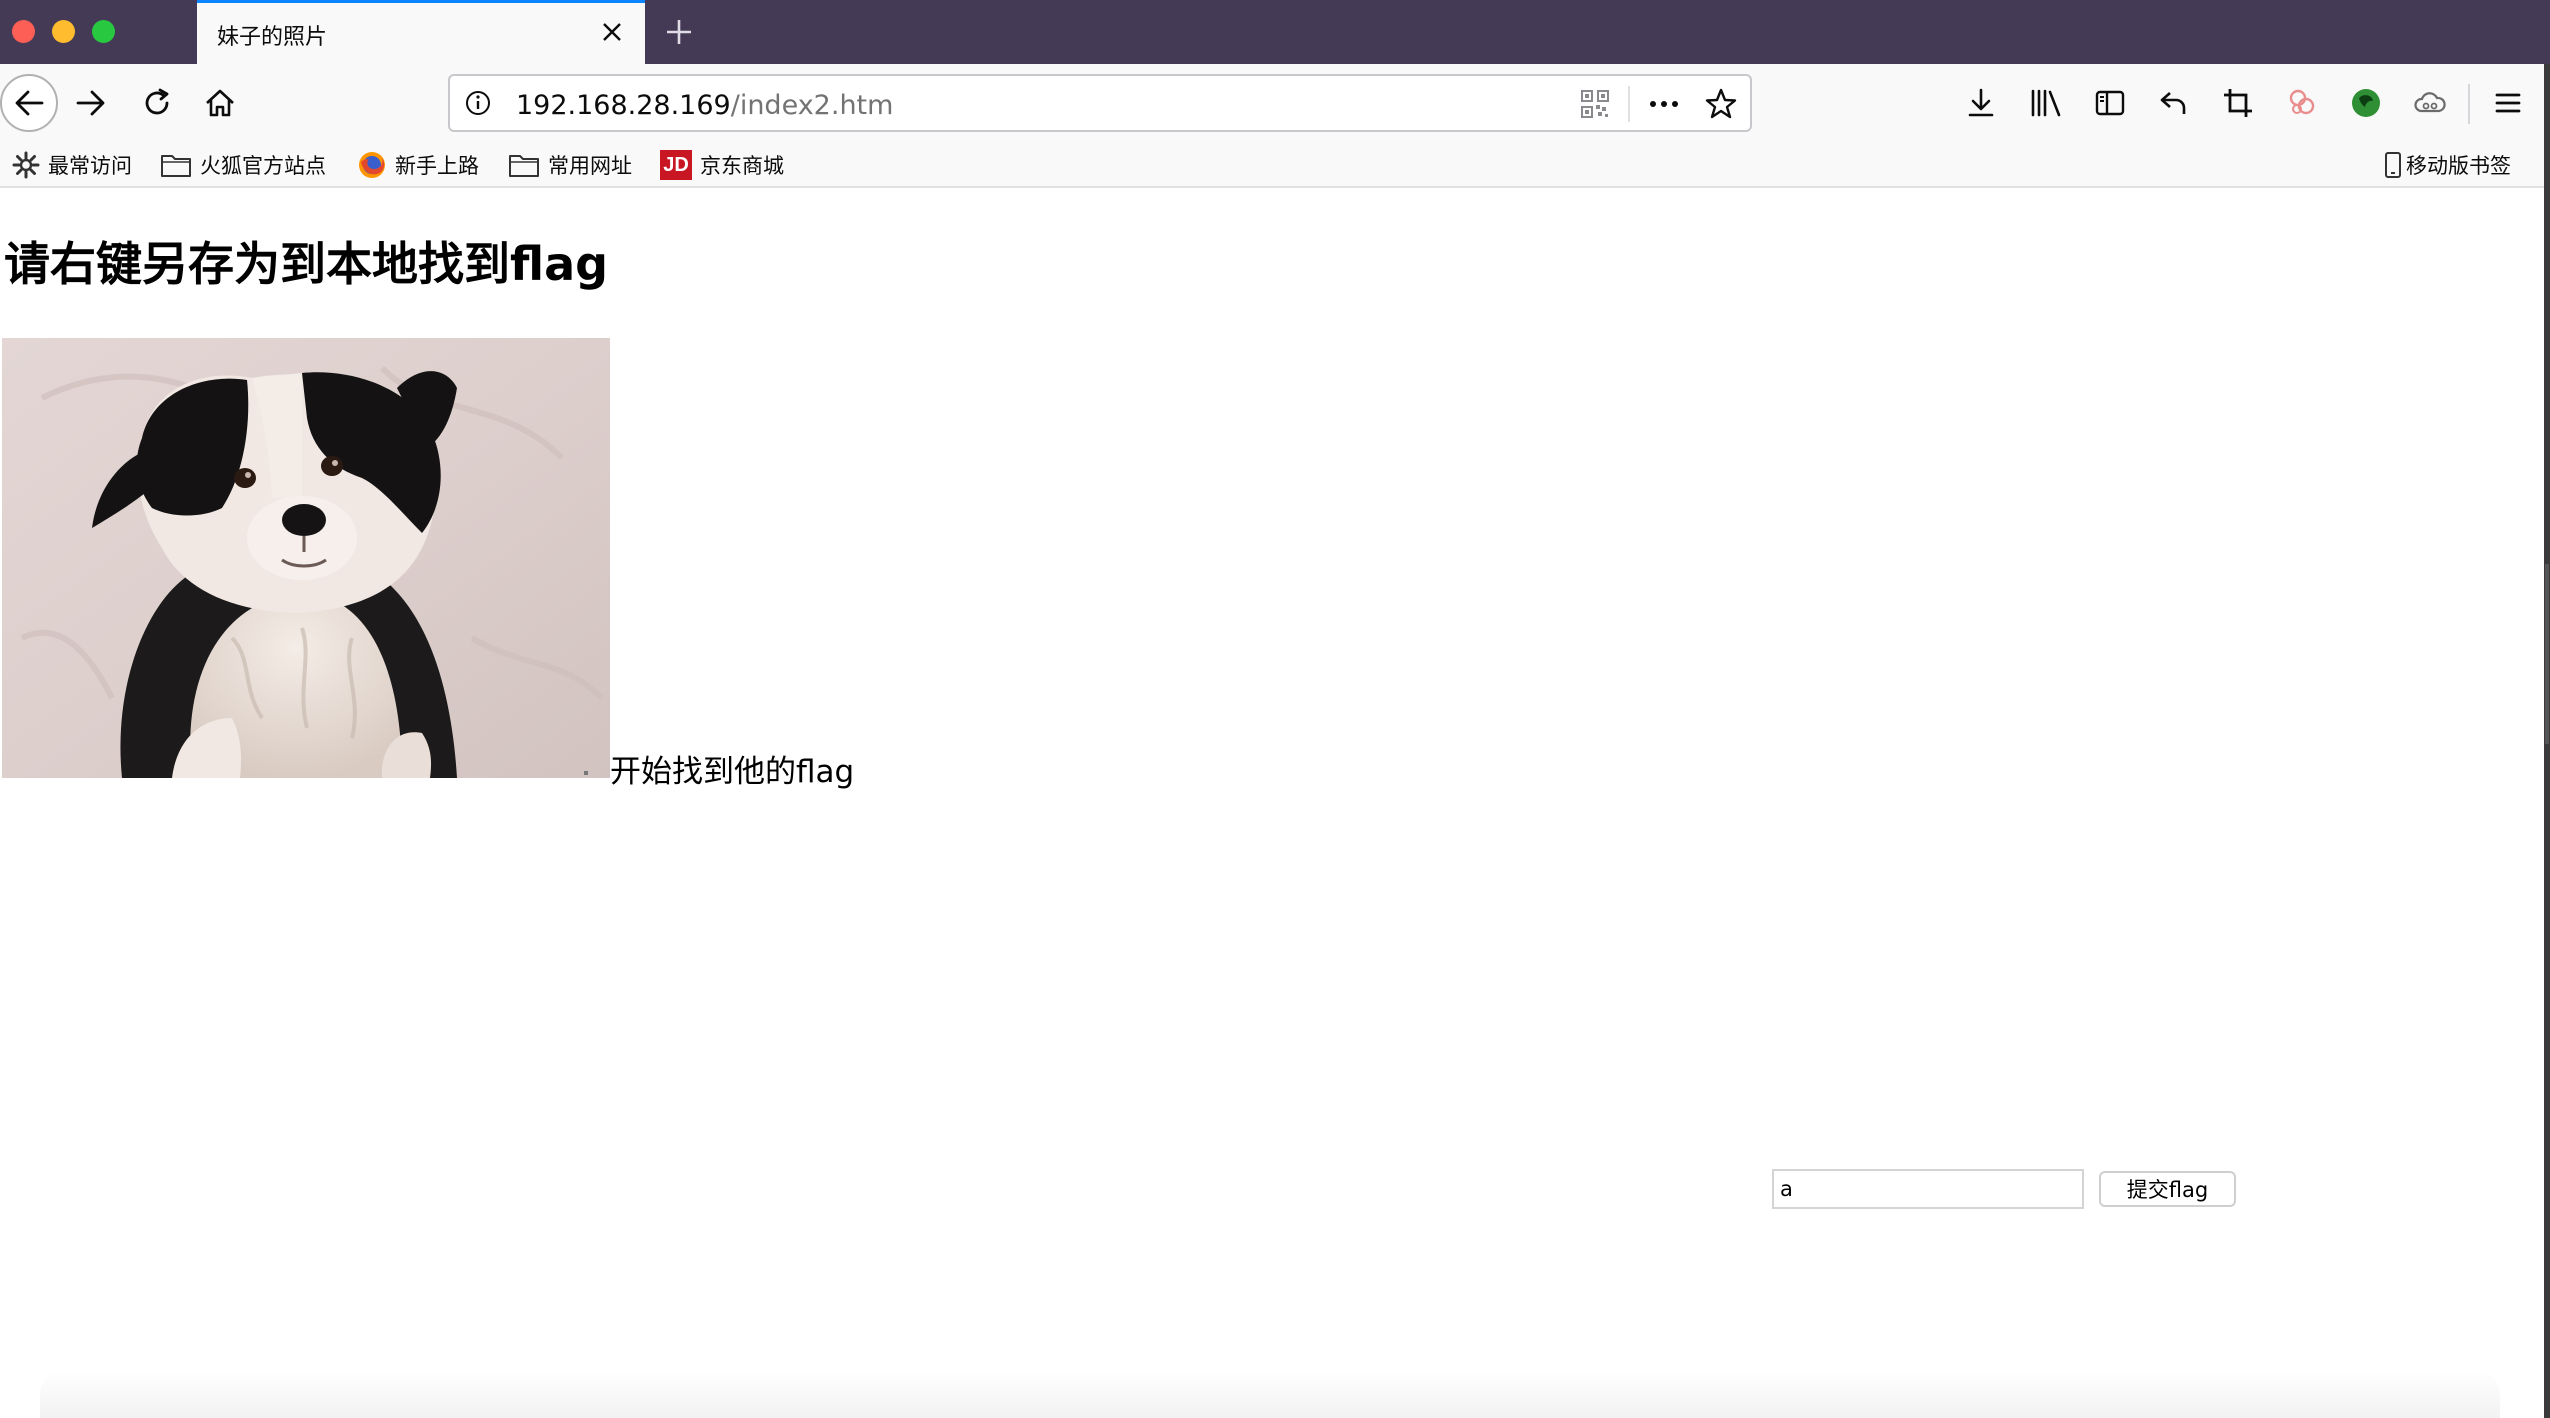 Image resolution: width=2550 pixels, height=1418 pixels. I want to click on bookmark-getting-started: 新手上路, so click(418, 165).